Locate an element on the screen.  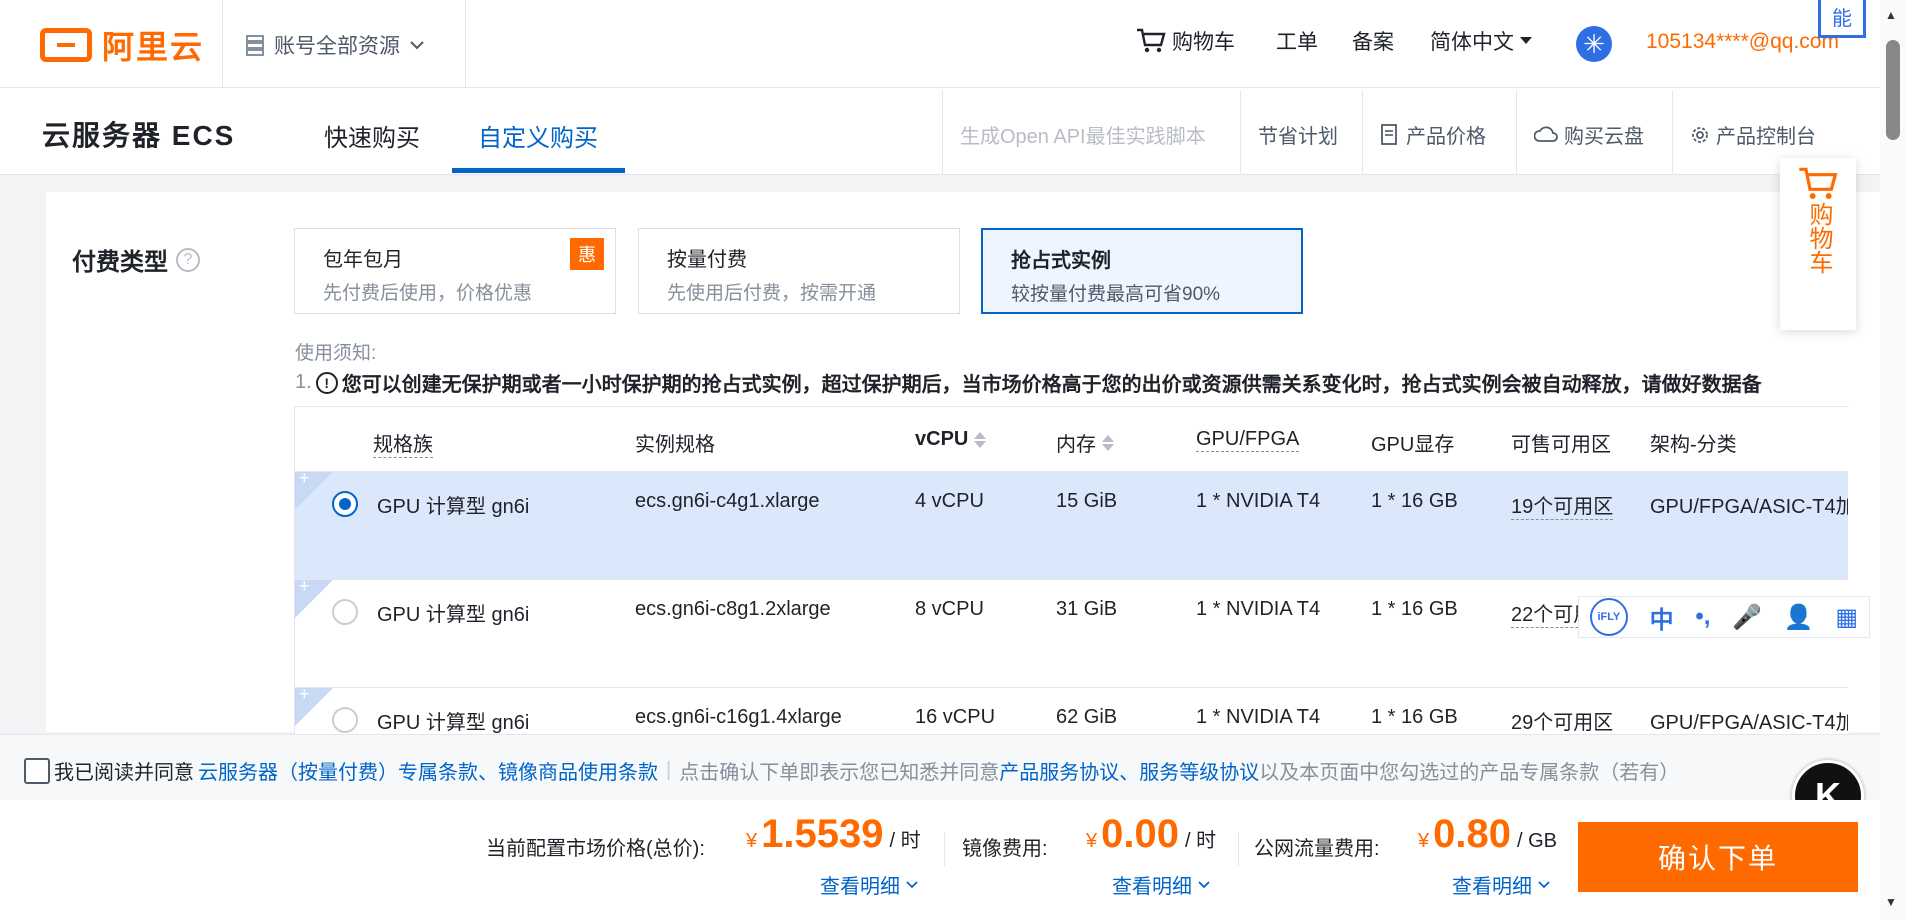
language-label: 简体中文 is located at coordinates (1472, 42).